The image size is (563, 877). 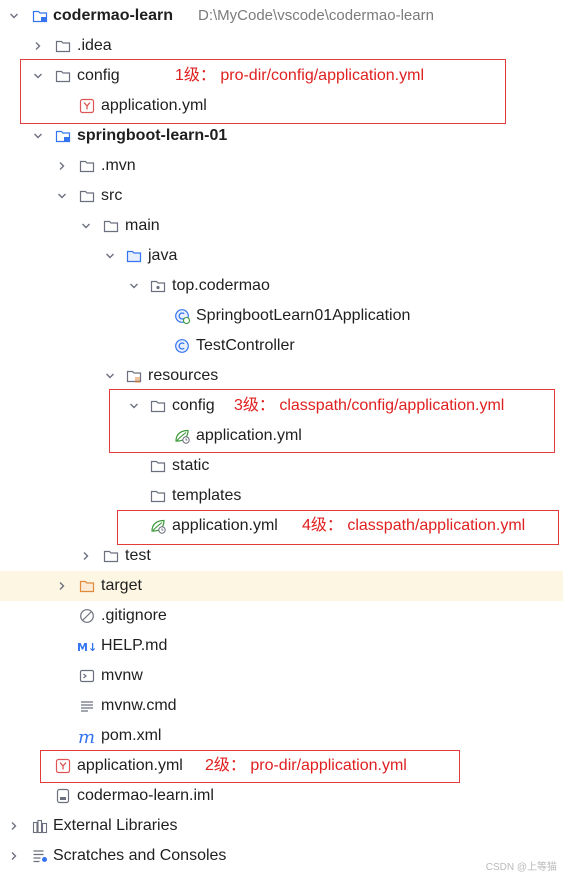 What do you see at coordinates (131, 735) in the screenshot?
I see `pom-xml-label: pom.xml` at bounding box center [131, 735].